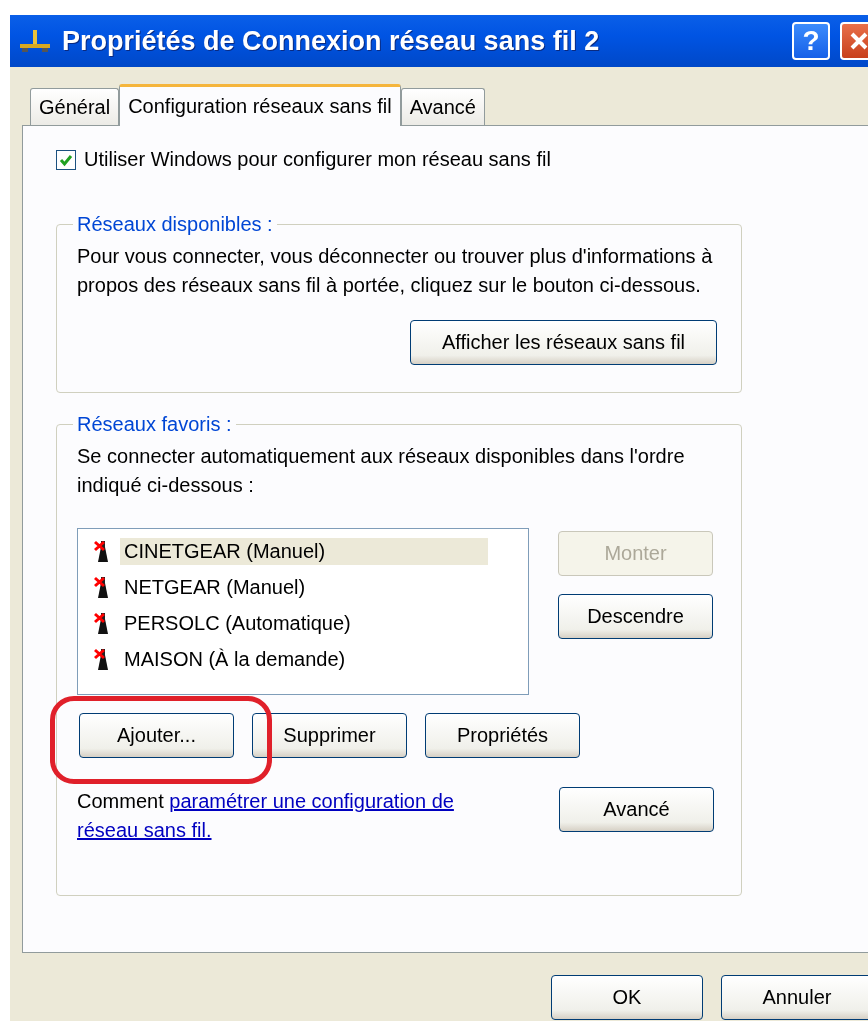 This screenshot has width=868, height=1021. Describe the element at coordinates (35, 41) in the screenshot. I see `network-icon` at that location.